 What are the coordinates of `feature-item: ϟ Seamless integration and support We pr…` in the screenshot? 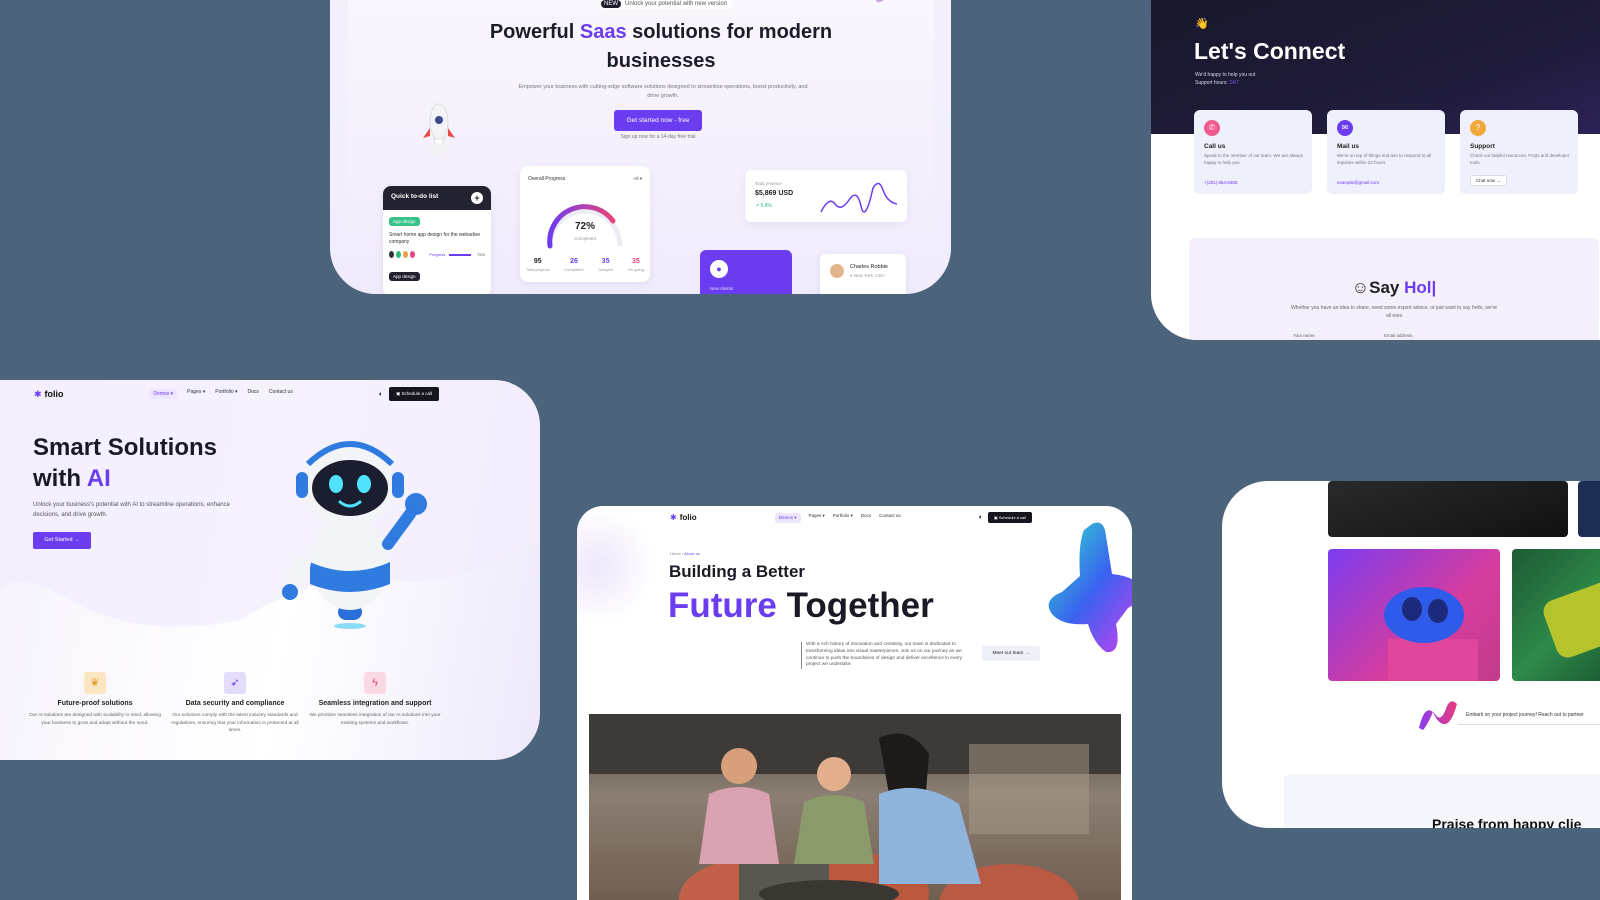 It's located at (375, 699).